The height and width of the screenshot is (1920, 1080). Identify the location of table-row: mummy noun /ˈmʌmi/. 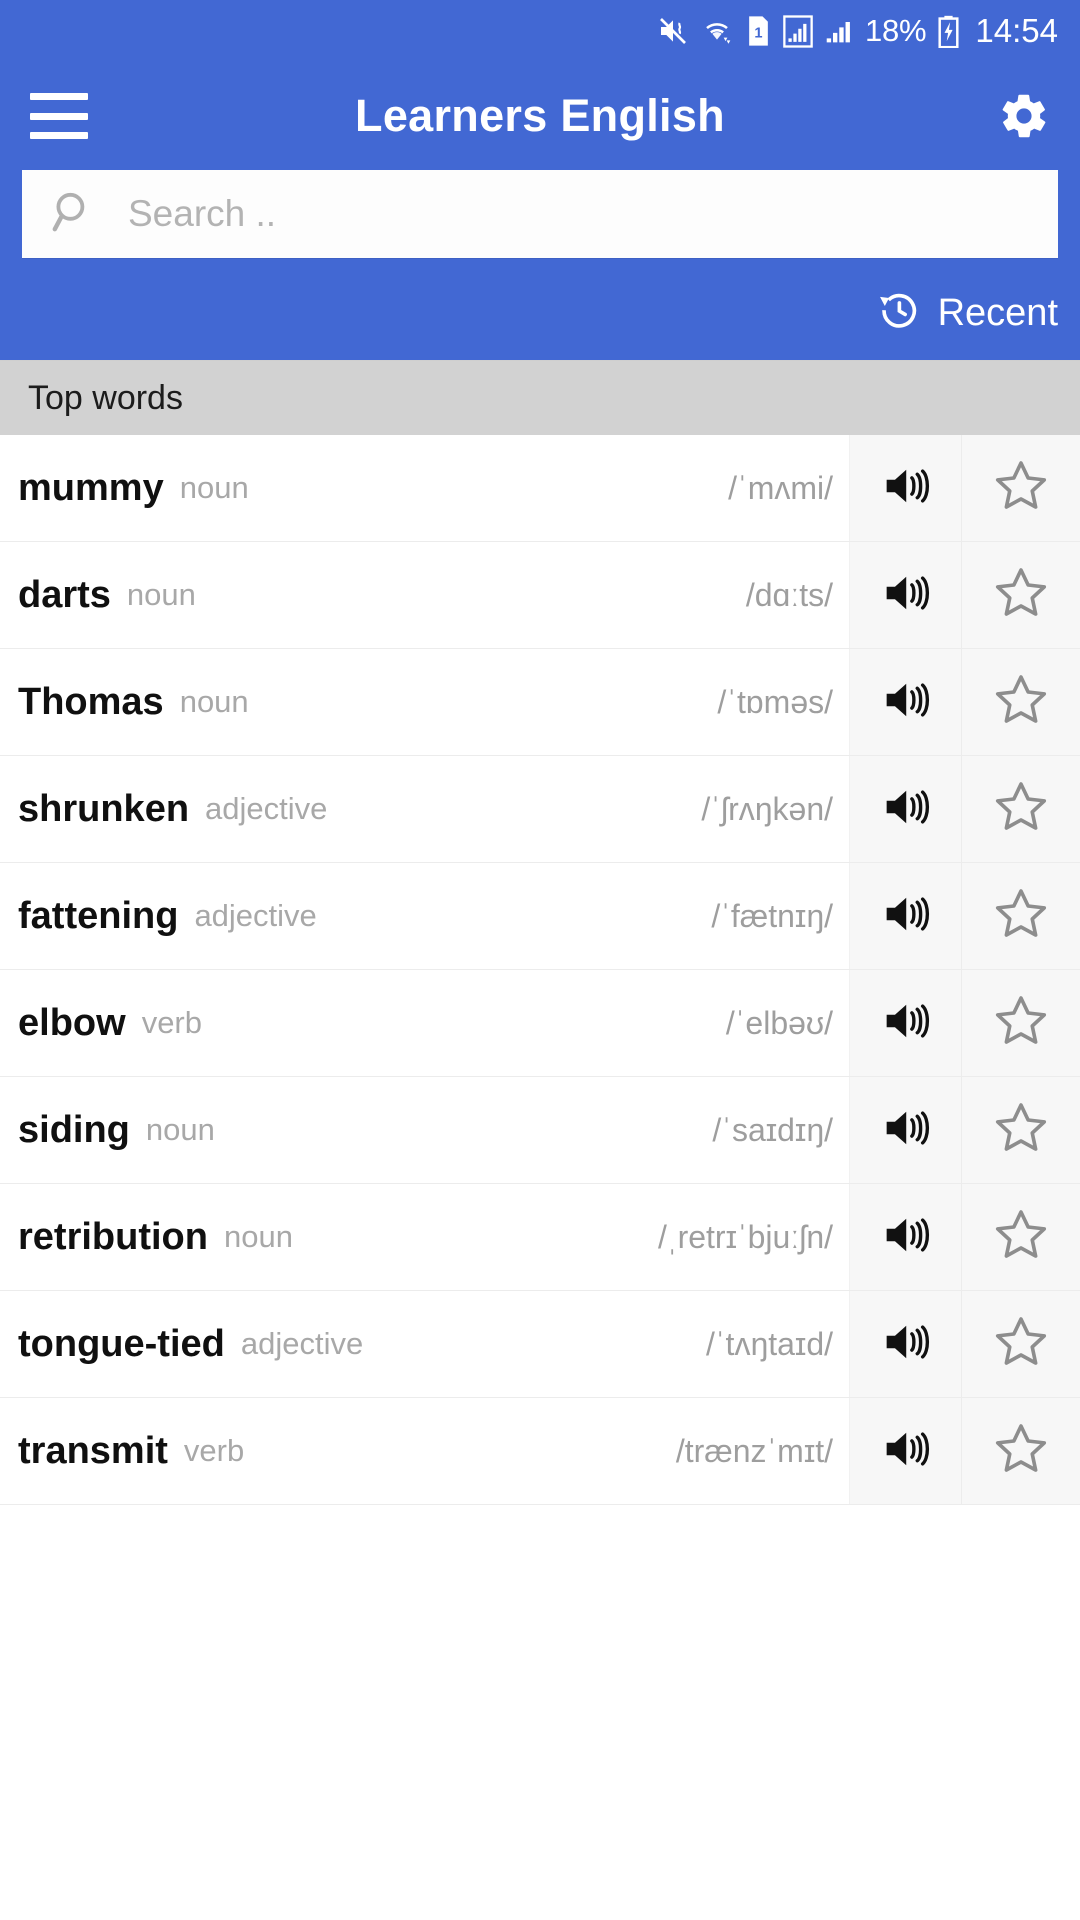
(540, 488).